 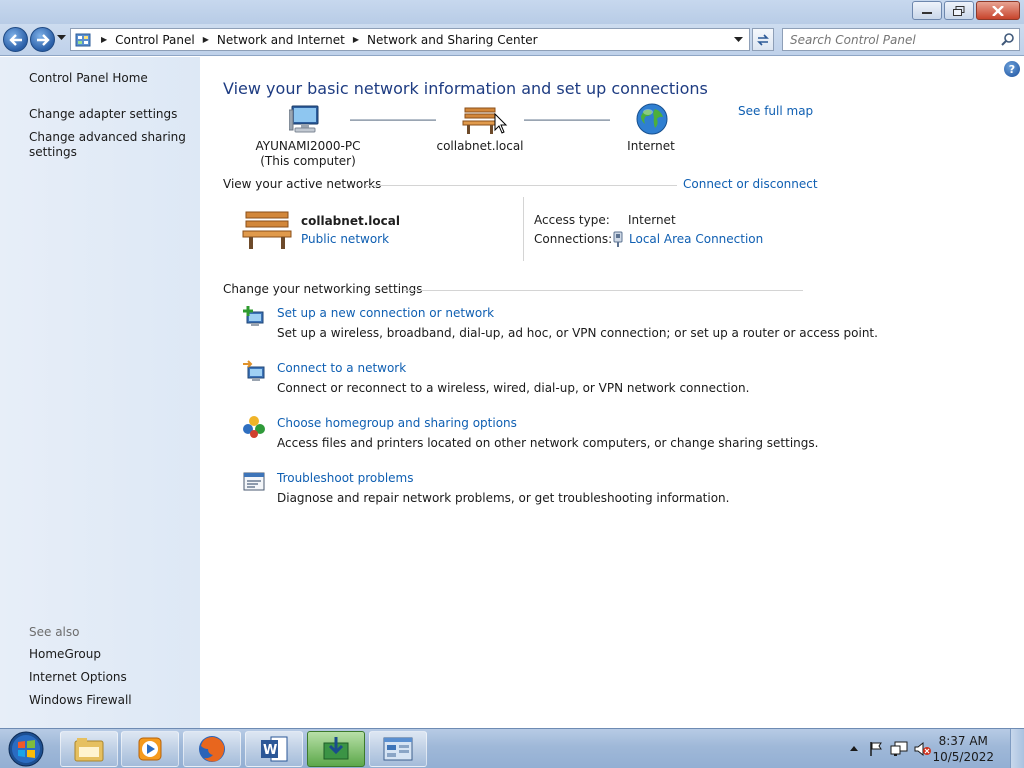 I want to click on minimize-icon, so click(x=927, y=12).